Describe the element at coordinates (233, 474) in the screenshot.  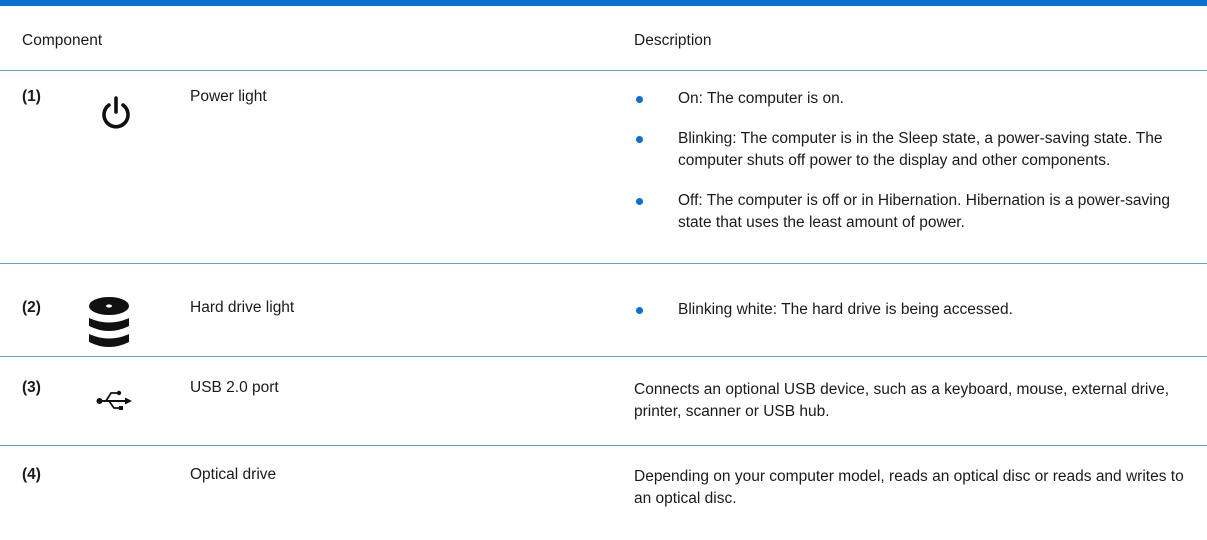
I see `row-name: Optical drive` at that location.